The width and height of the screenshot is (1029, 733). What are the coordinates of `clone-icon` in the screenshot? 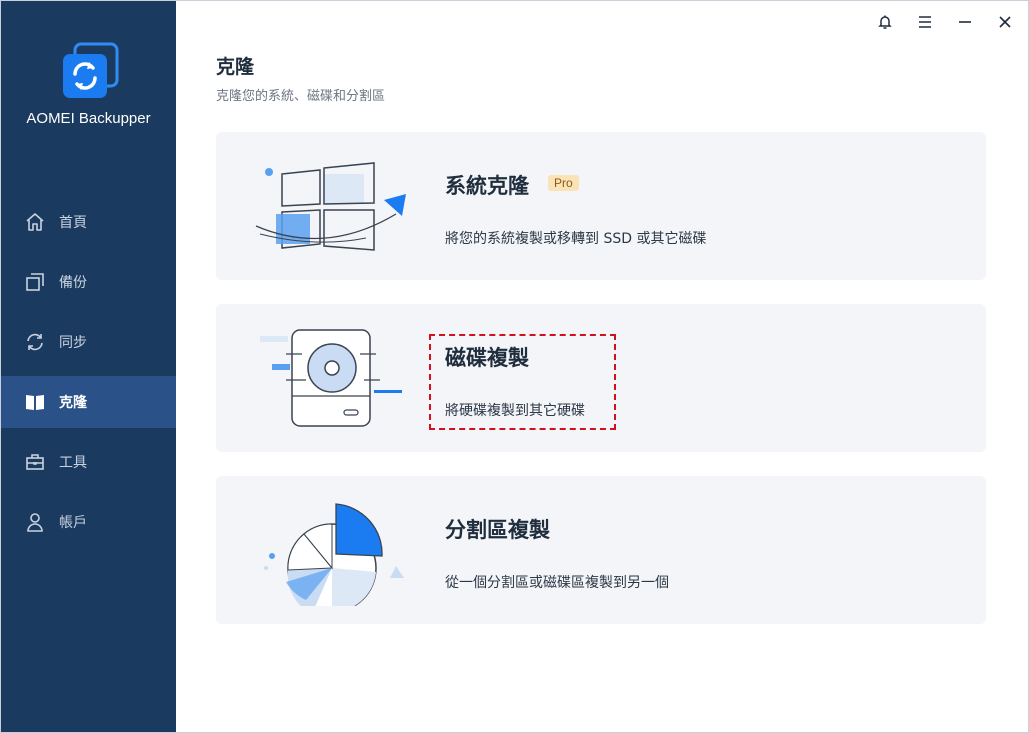 It's located at (35, 402).